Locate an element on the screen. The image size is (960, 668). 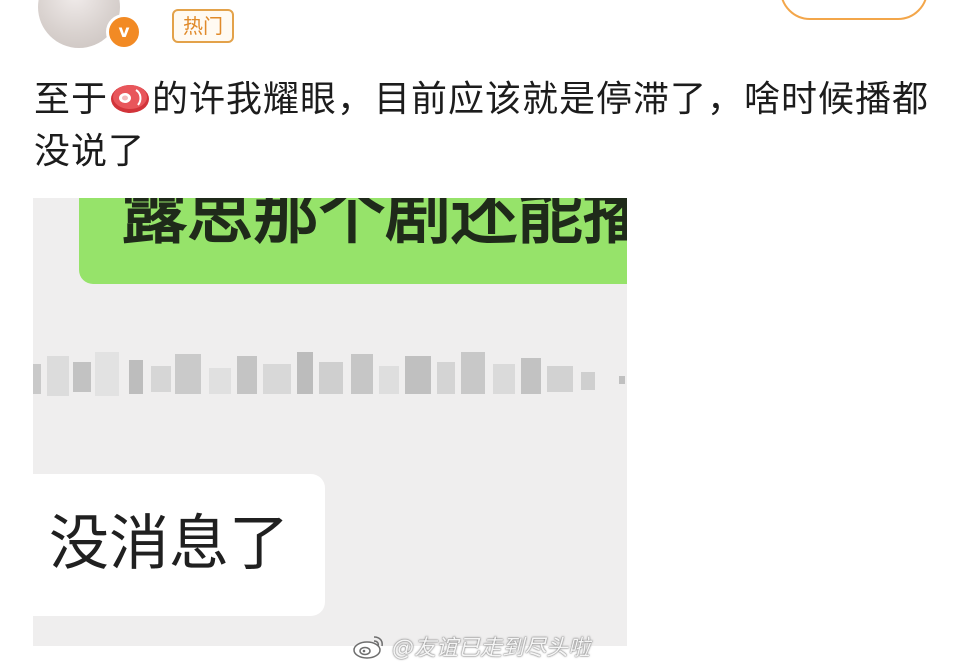
sent-message-bubble: 露思那个剧还能播吗 is located at coordinates (353, 241).